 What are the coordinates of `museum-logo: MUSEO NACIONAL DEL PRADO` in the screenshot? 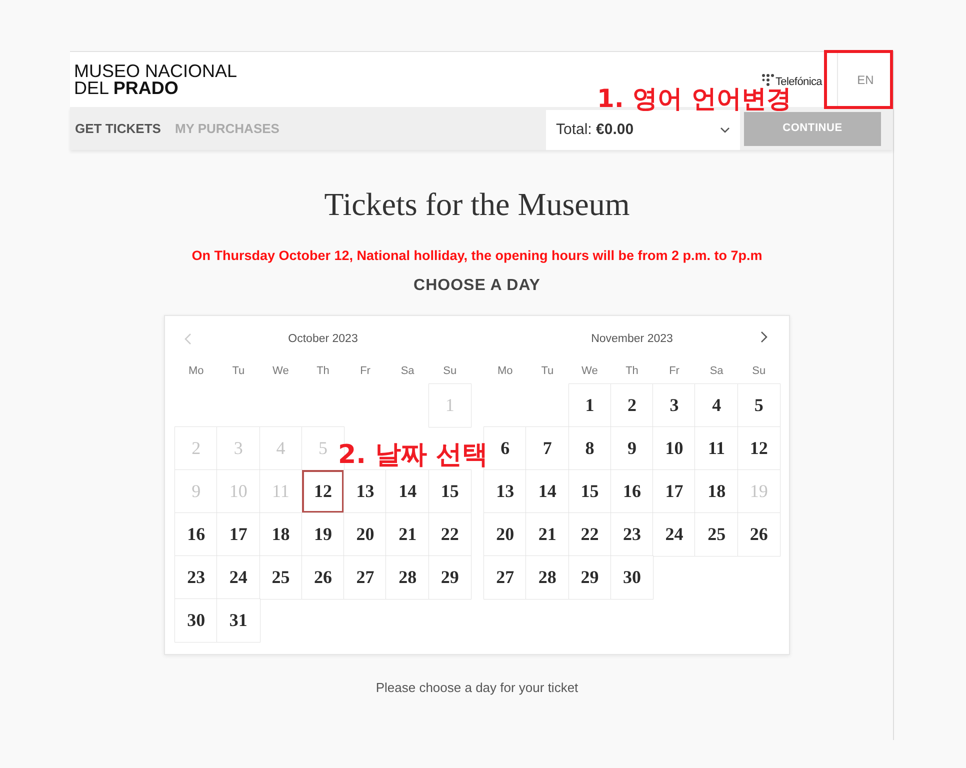 It's located at (156, 79).